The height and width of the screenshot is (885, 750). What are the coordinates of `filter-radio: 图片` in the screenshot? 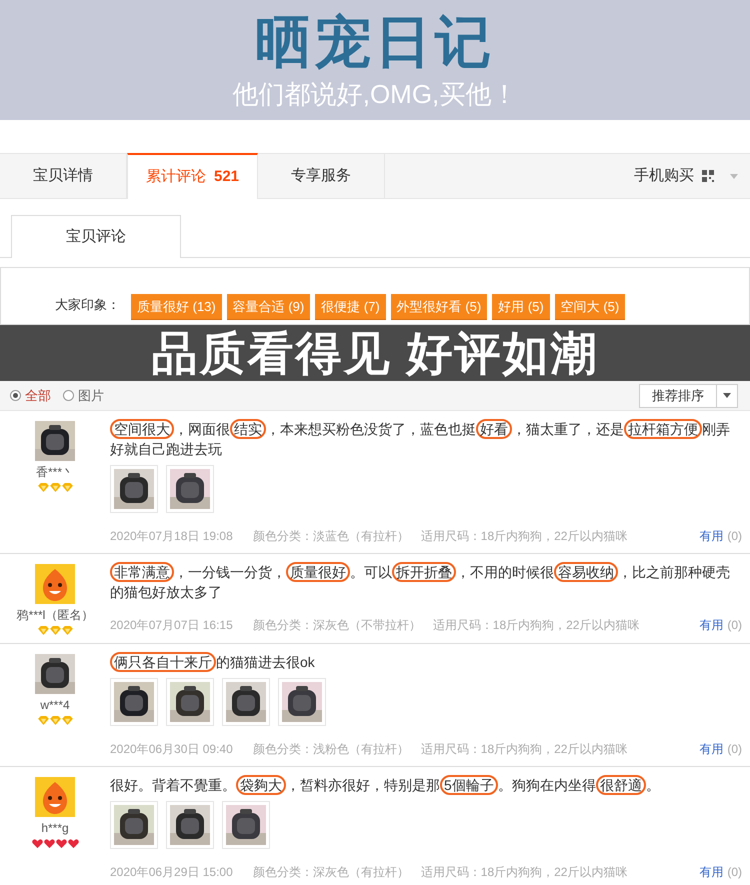 It's located at (83, 396).